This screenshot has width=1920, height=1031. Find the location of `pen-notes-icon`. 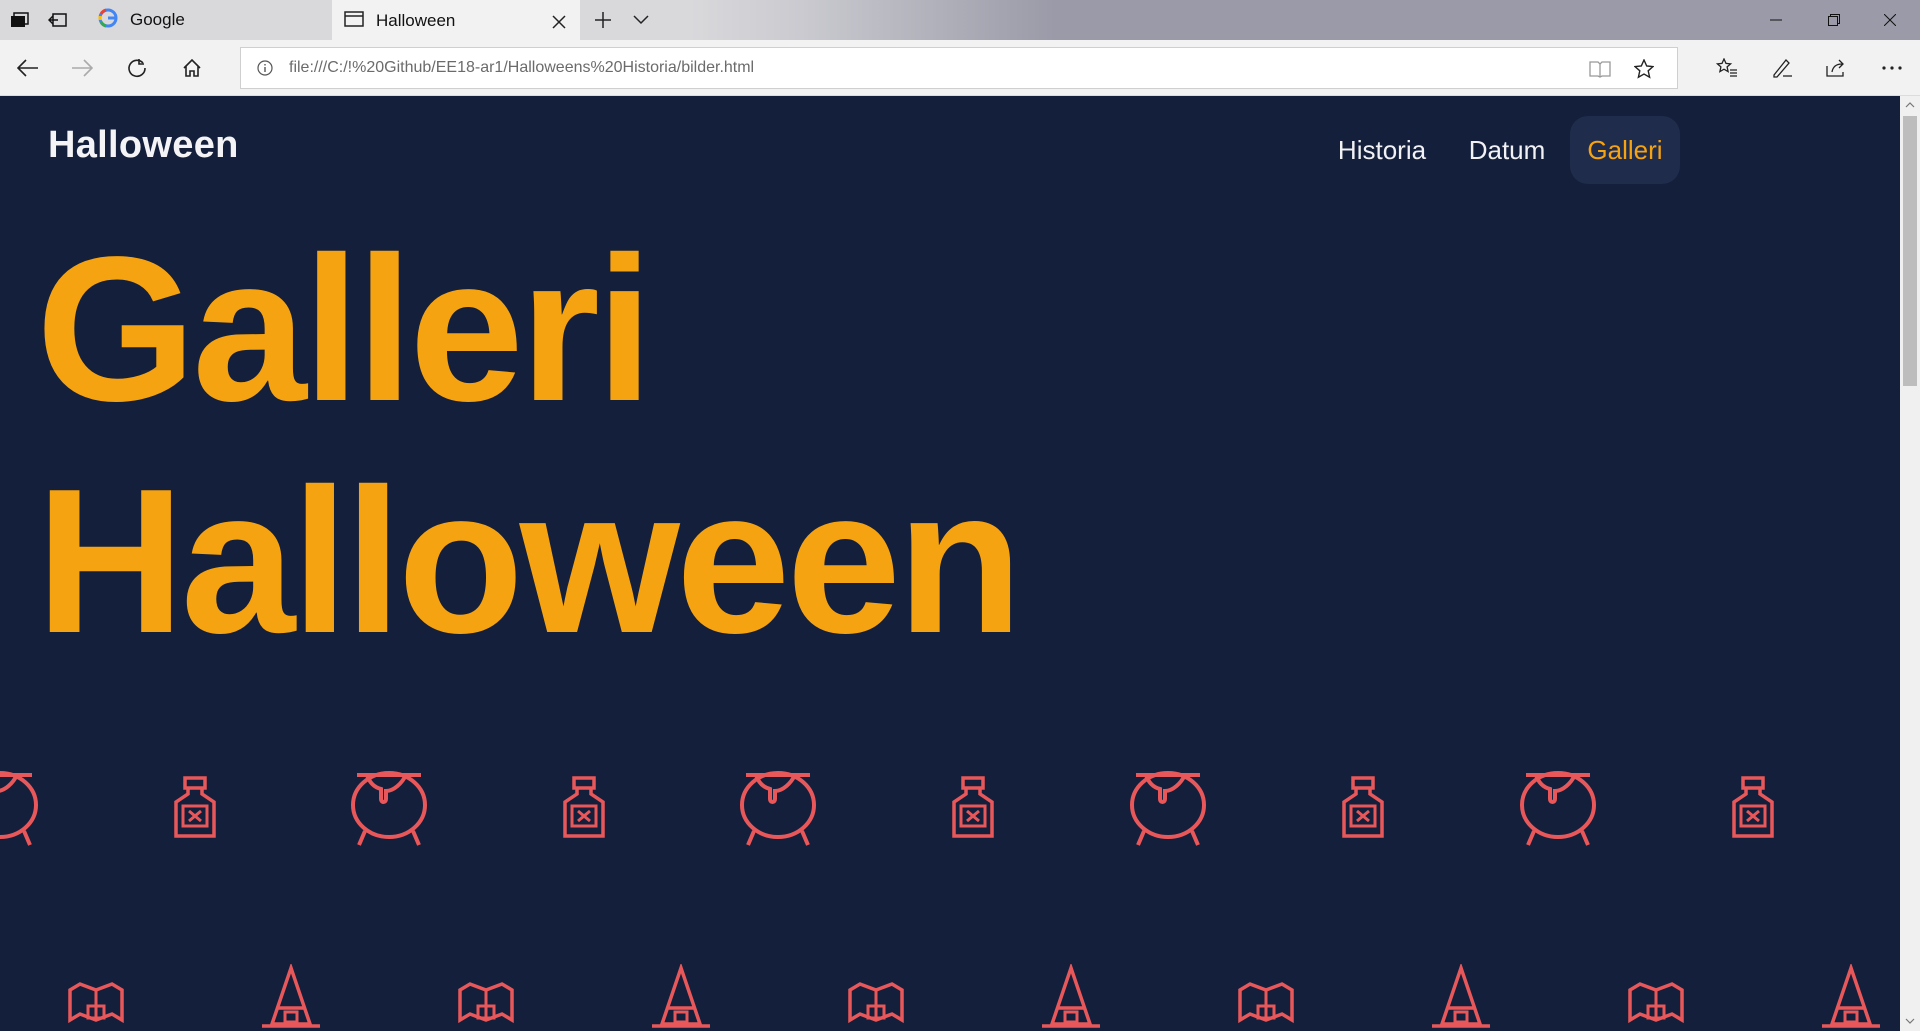

pen-notes-icon is located at coordinates (1782, 68).